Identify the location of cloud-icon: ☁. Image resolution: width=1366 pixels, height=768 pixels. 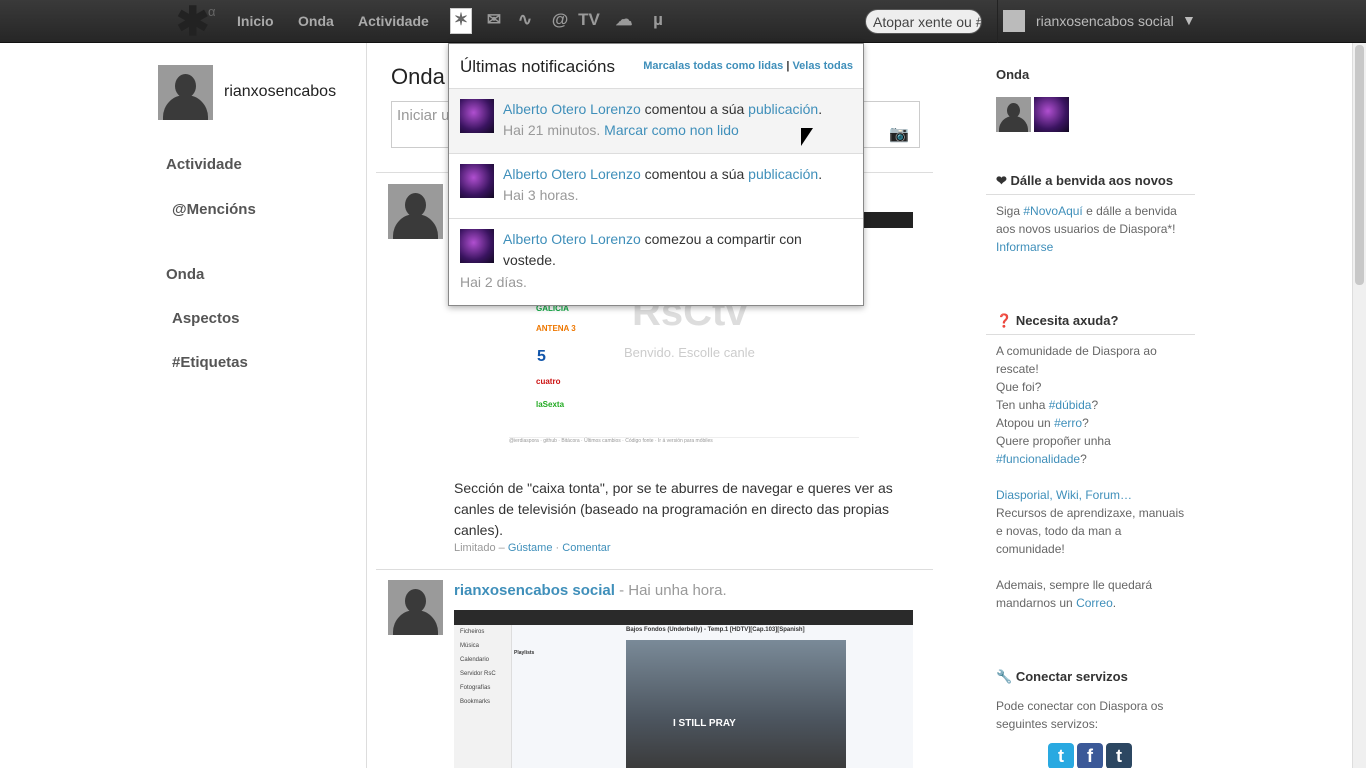
(624, 20).